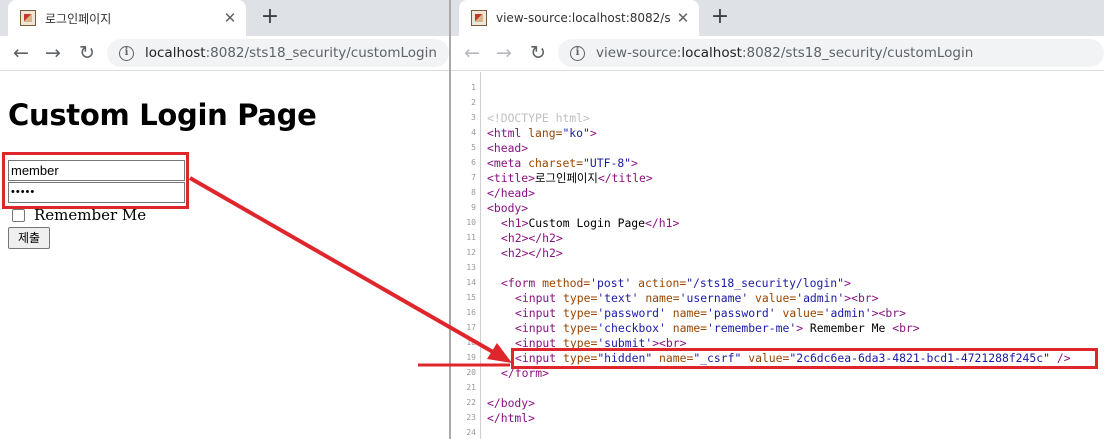 This screenshot has height=439, width=1104. I want to click on page-title: Custom Login Page, so click(162, 115).